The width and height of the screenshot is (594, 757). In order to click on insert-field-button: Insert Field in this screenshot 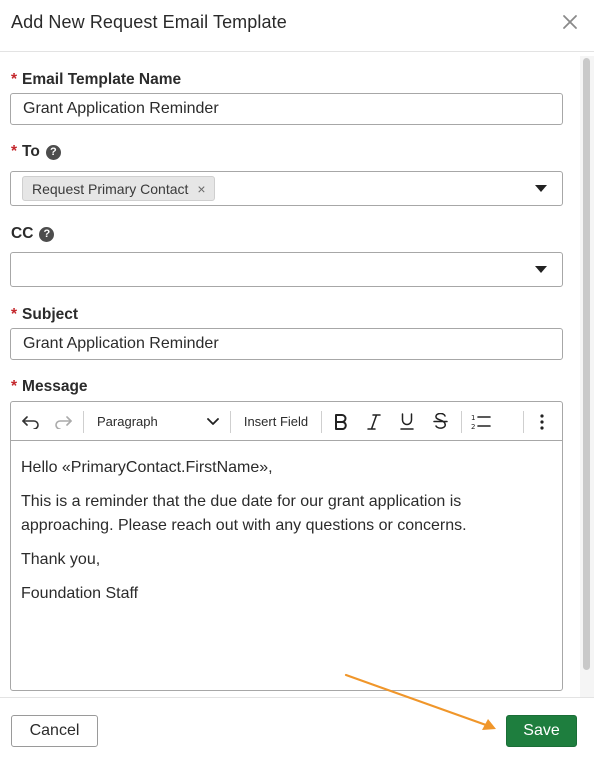, I will do `click(276, 421)`.